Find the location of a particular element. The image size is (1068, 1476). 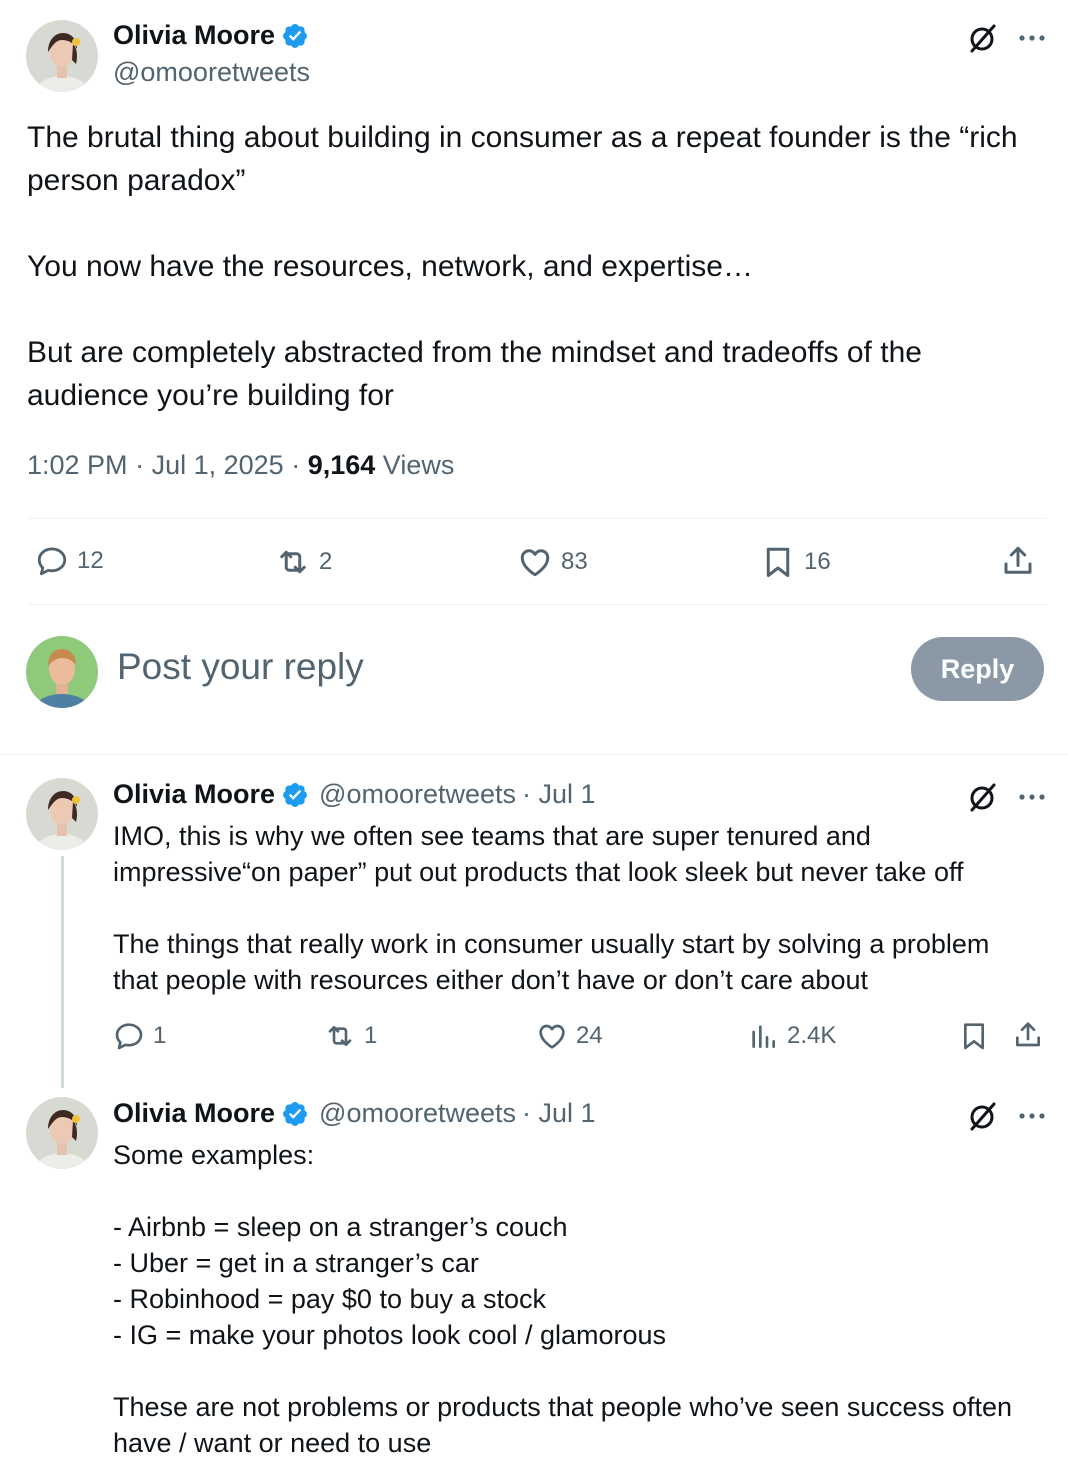

tweet-date: Jul 1, 2025 is located at coordinates (218, 465).